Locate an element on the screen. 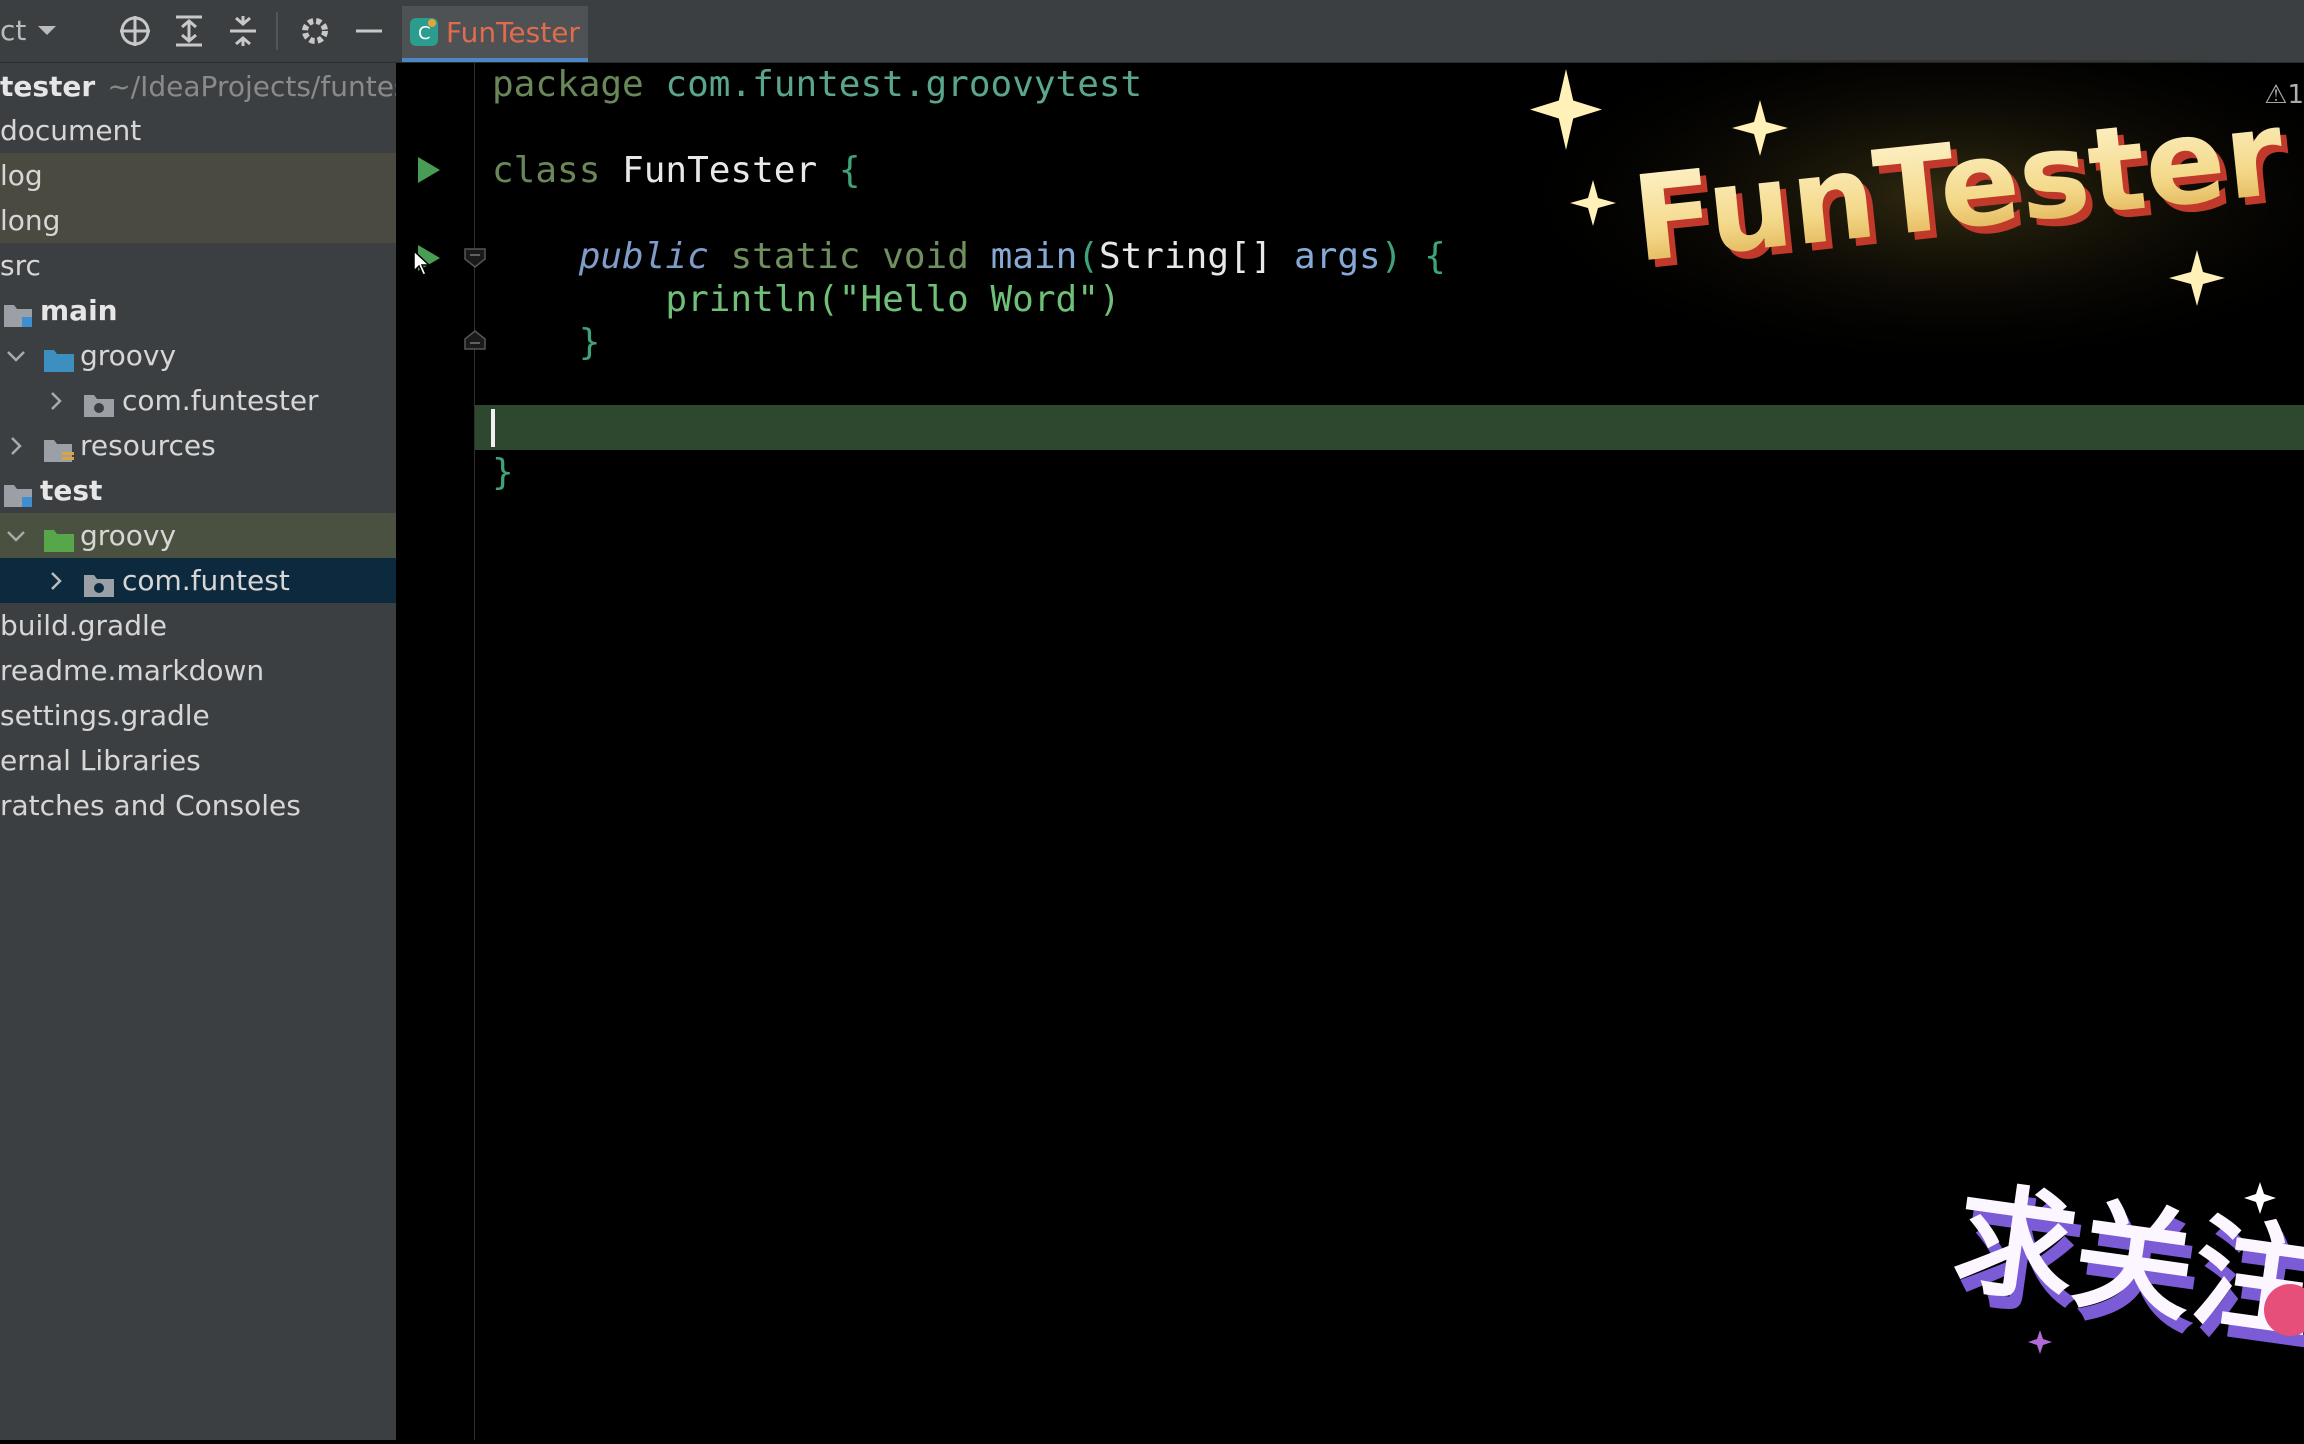  mouse-pointer-icon is located at coordinates (422, 266).